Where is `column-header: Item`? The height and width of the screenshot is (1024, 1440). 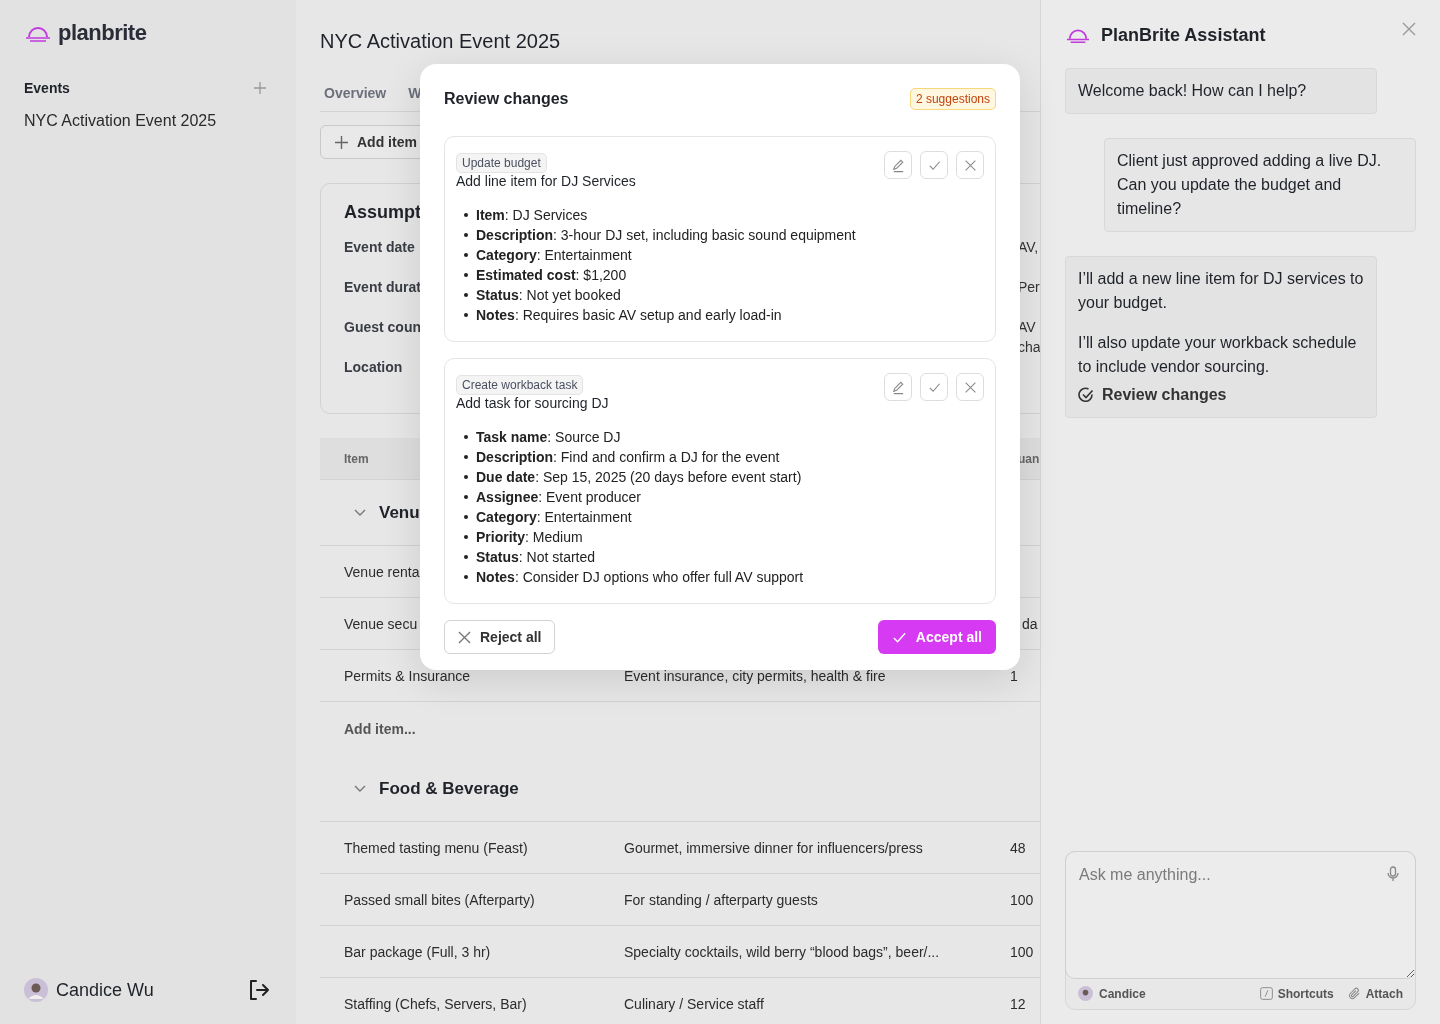
column-header: Item is located at coordinates (356, 458).